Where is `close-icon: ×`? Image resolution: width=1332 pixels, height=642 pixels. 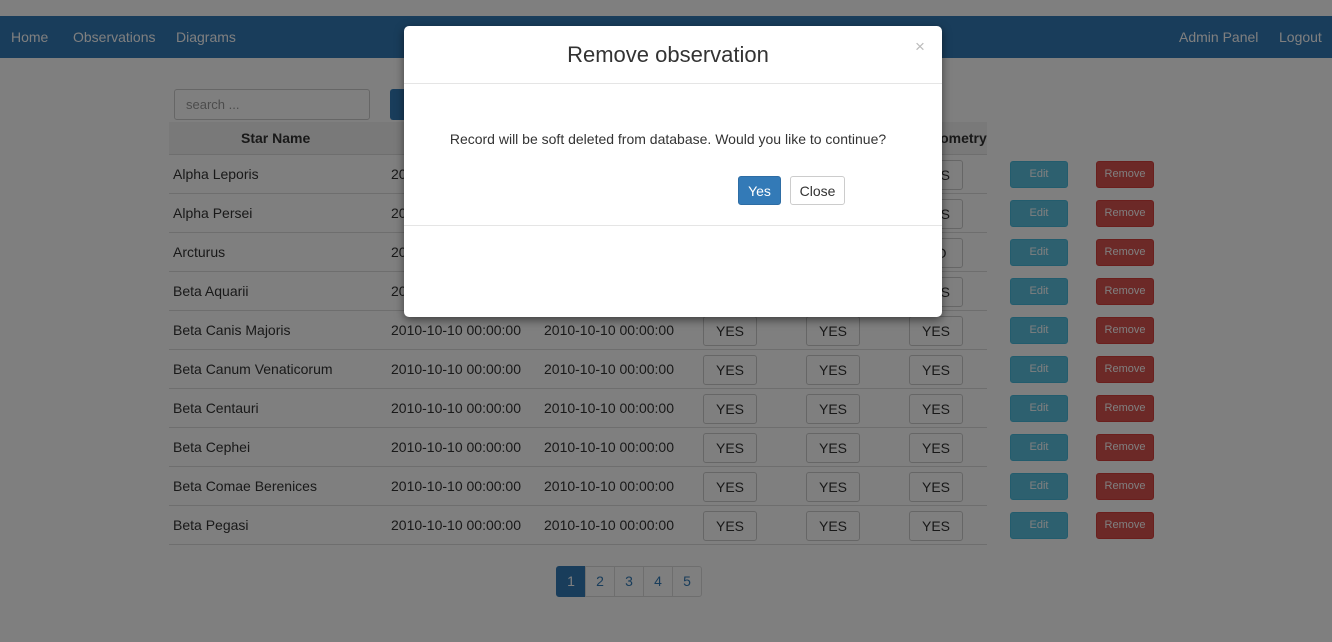
close-icon: × is located at coordinates (920, 47).